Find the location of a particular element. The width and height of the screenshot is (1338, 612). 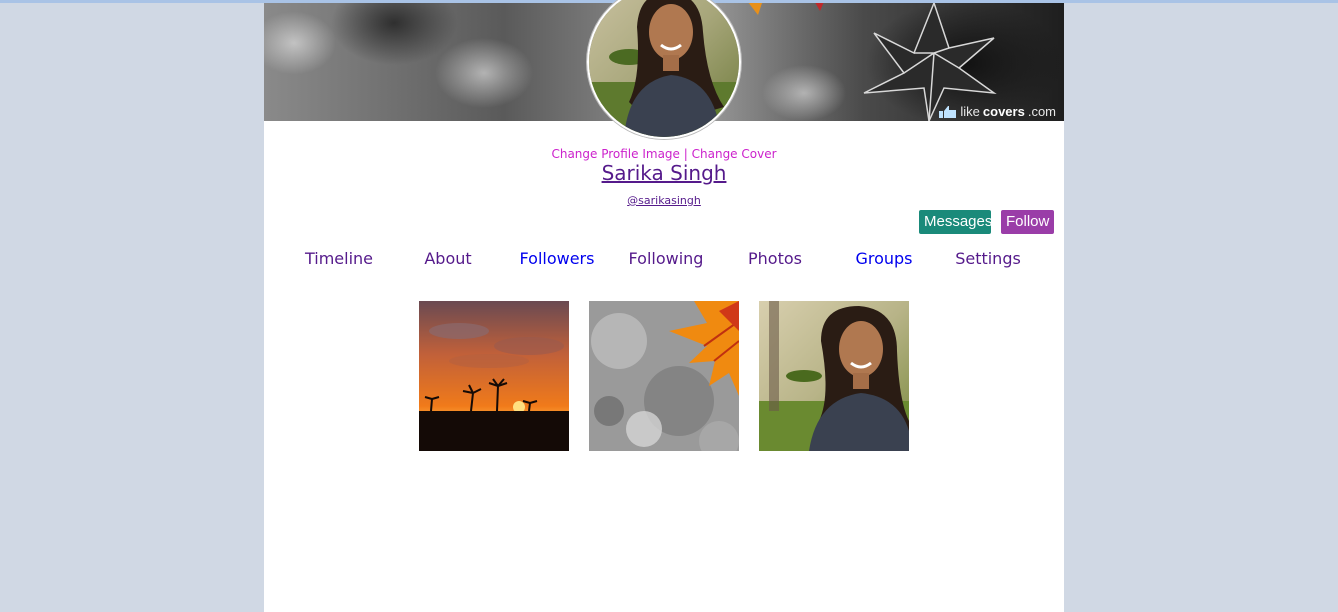

photo-grid is located at coordinates (669, 376).